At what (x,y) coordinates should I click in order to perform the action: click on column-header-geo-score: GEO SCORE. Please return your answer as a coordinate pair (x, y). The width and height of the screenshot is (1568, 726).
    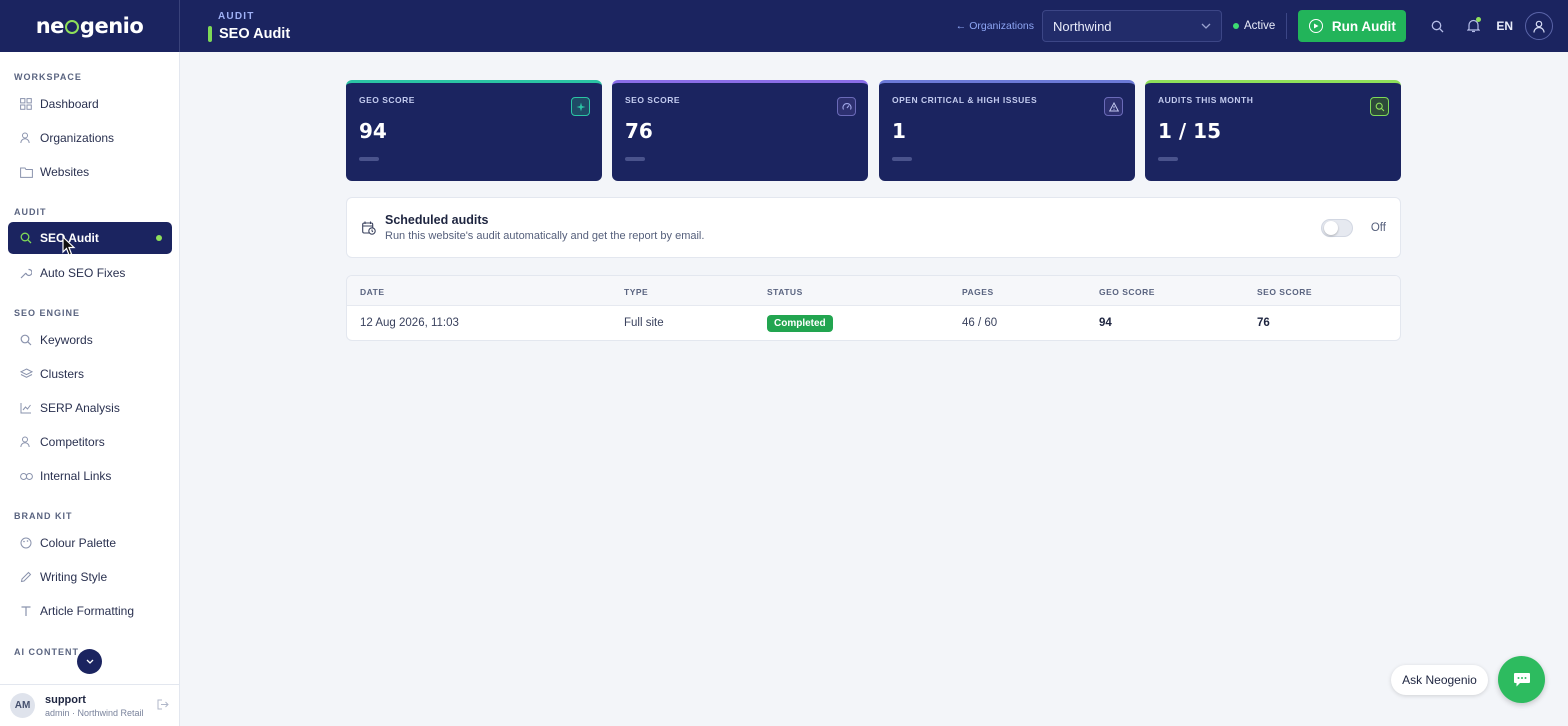
    Looking at the image, I should click on (1127, 292).